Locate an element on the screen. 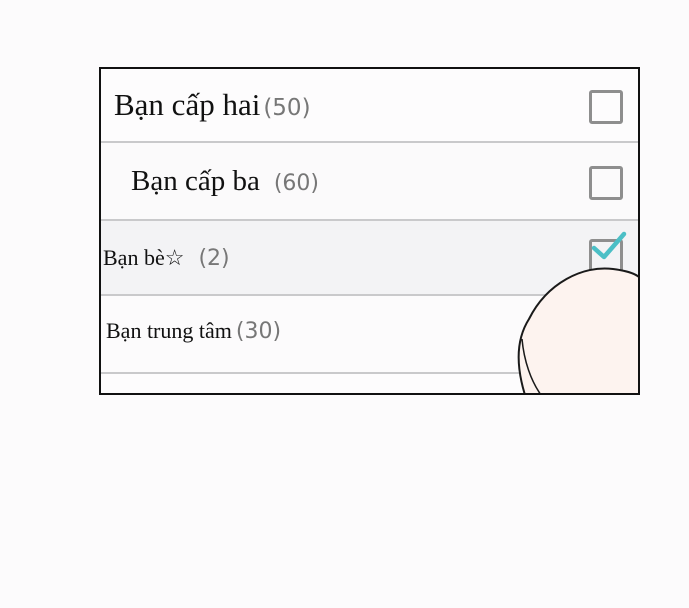  group-name: Bạn cấp ba is located at coordinates (195, 181).